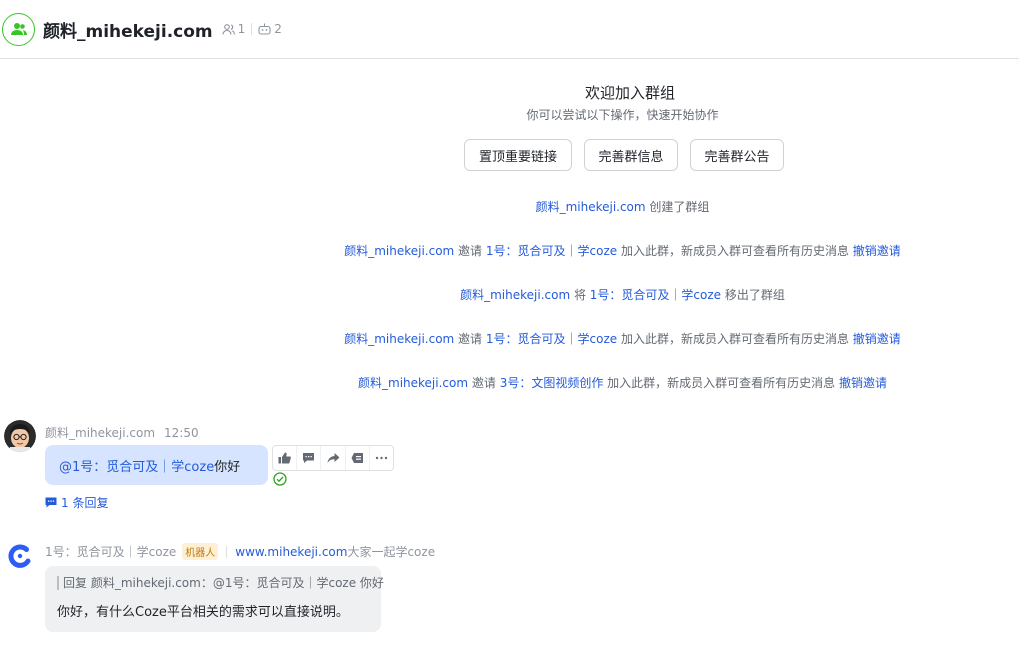 Image resolution: width=1019 pixels, height=661 pixels. I want to click on bot-avatar, so click(20, 556).